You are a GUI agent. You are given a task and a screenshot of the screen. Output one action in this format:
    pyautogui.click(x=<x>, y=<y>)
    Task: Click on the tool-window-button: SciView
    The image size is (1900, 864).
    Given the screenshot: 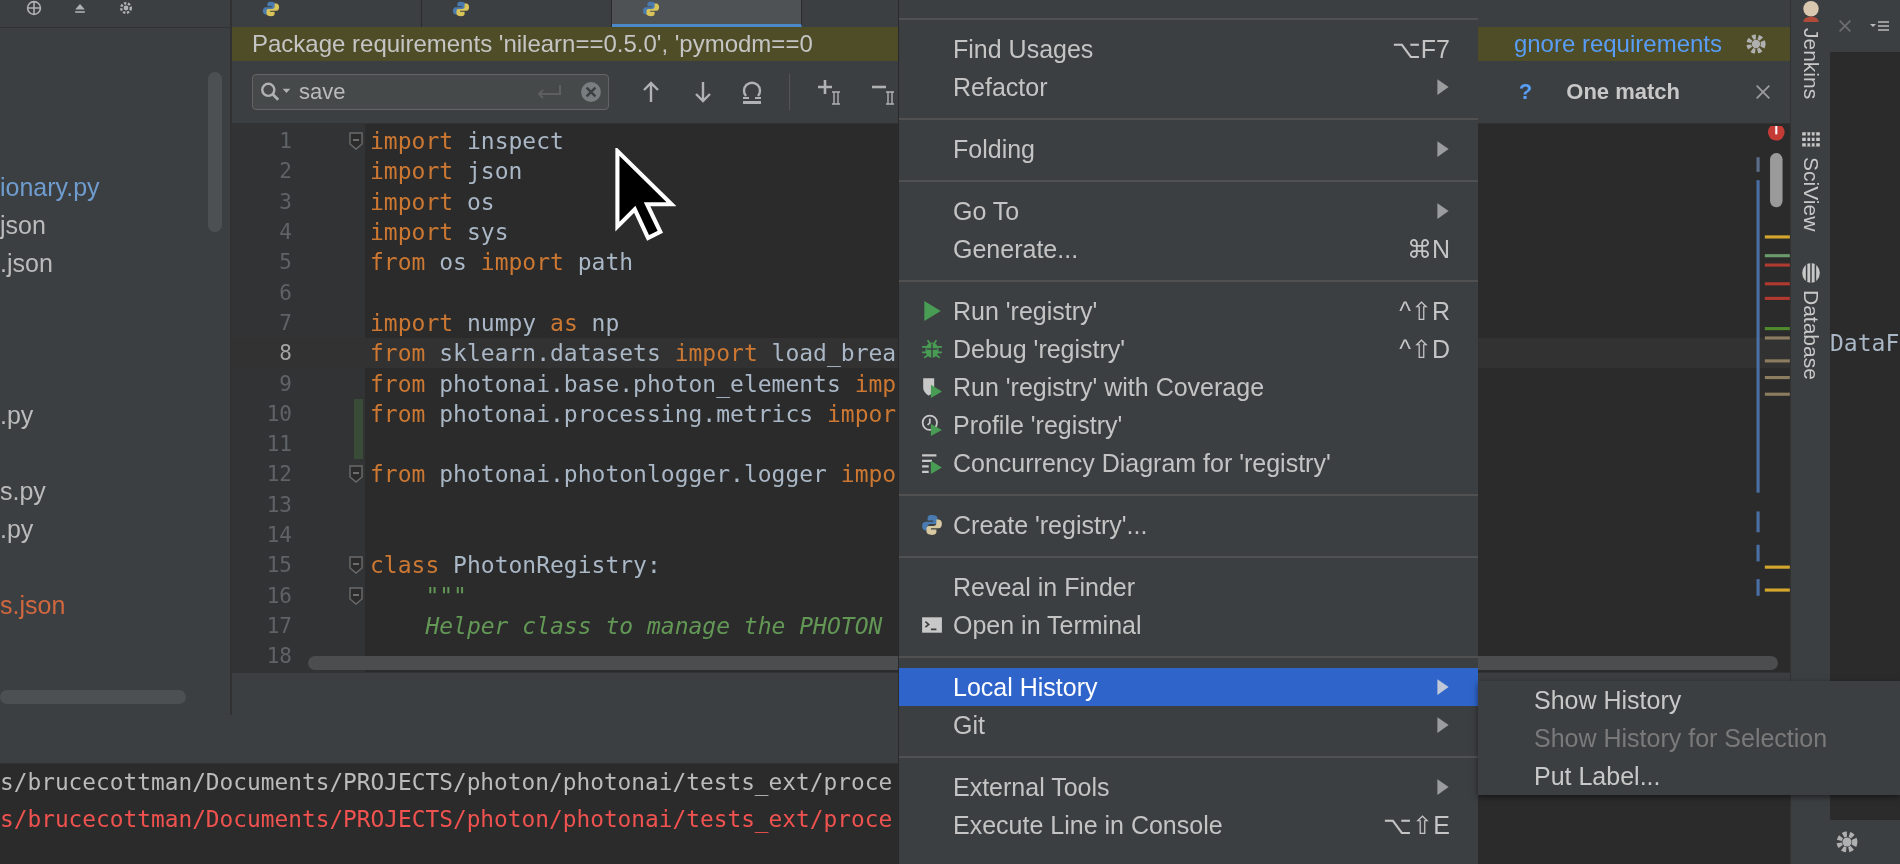 What is the action you would take?
    pyautogui.click(x=1810, y=180)
    